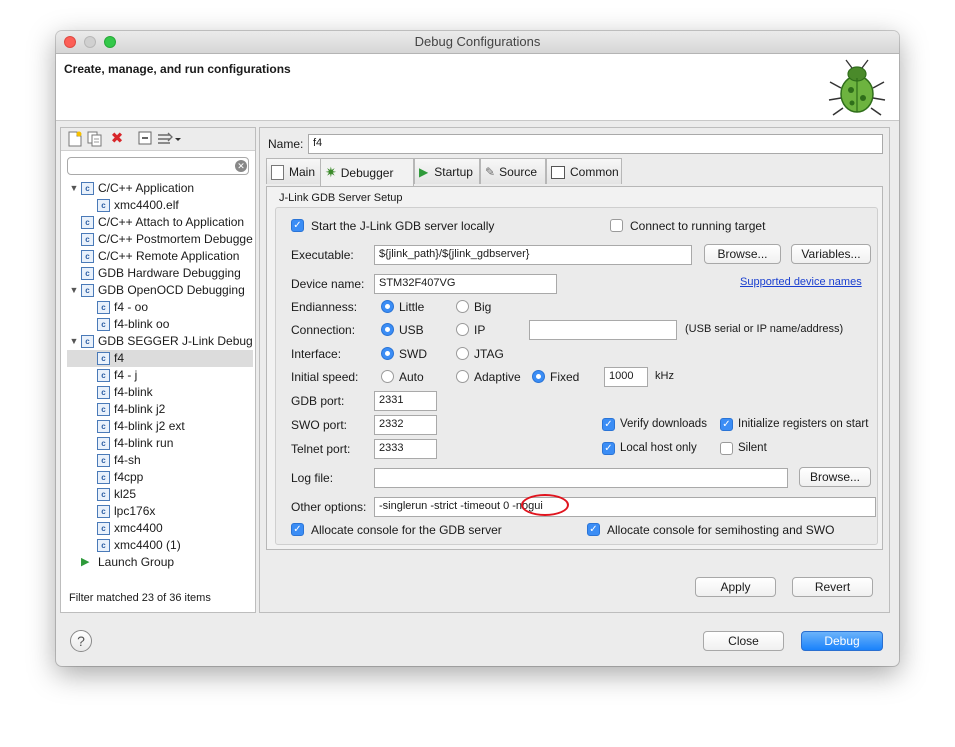  I want to click on console-gdb-label: Allocate console for the GDB server, so click(406, 530).